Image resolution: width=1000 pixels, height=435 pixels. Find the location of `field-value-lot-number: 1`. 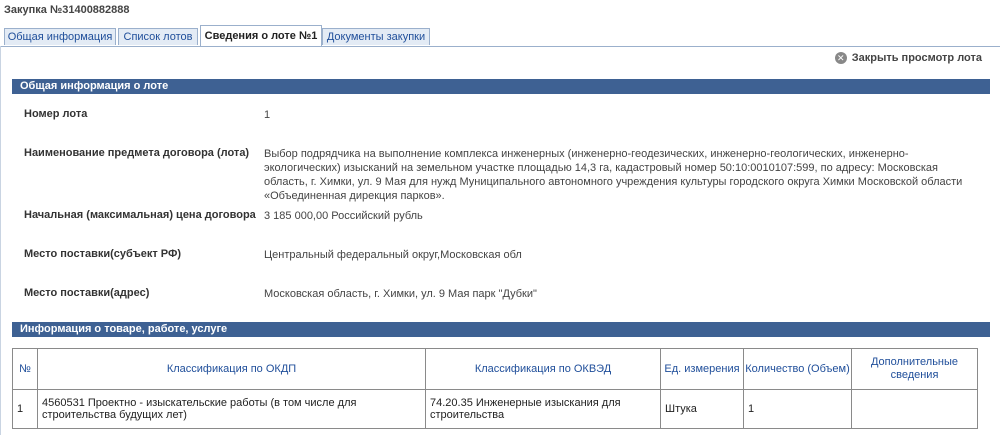

field-value-lot-number: 1 is located at coordinates (267, 115).